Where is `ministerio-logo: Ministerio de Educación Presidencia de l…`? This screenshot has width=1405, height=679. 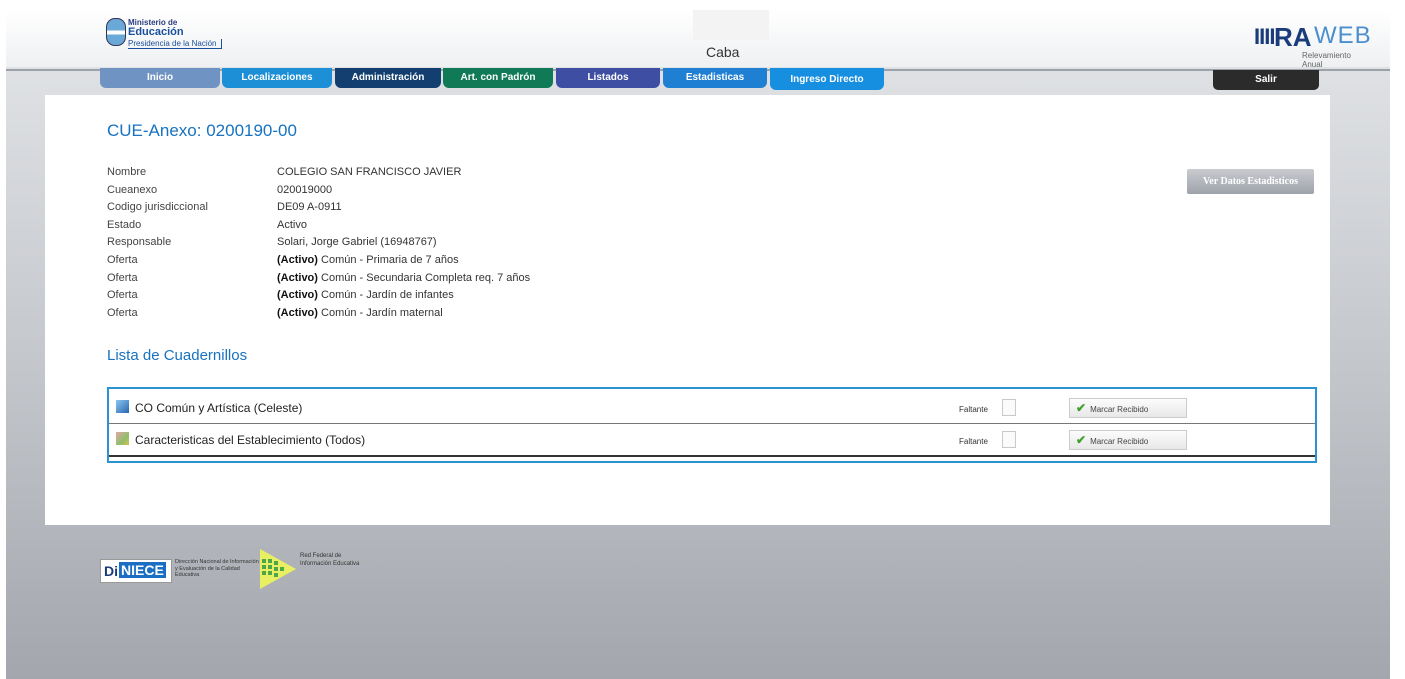 ministerio-logo: Ministerio de Educación Presidencia de l… is located at coordinates (186, 36).